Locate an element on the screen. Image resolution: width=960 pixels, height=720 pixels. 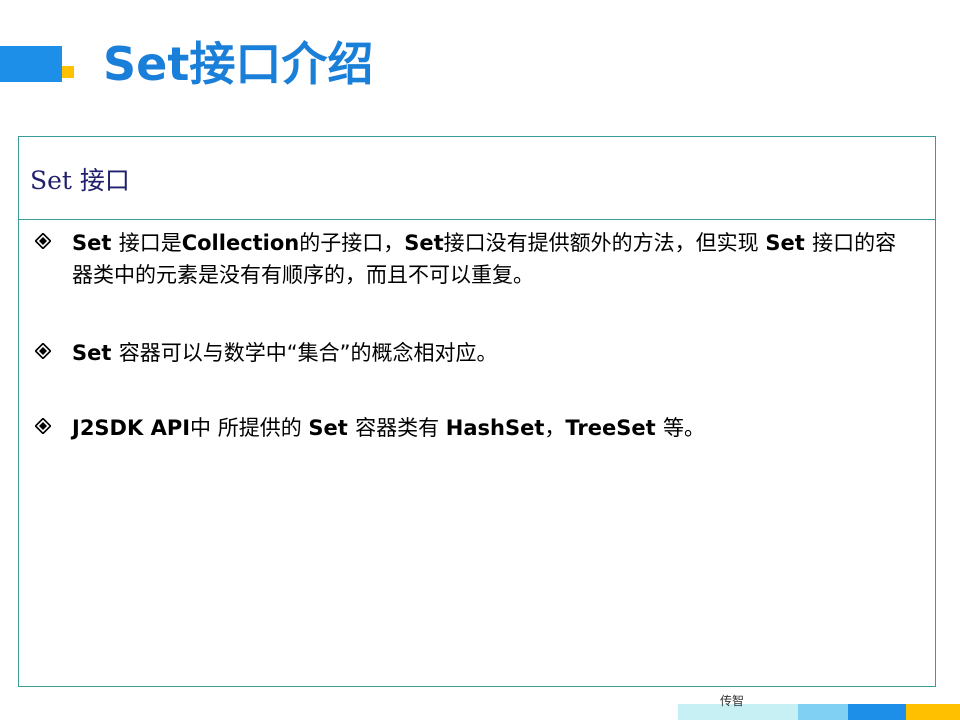
footer-text: 传智 is located at coordinates (732, 701).